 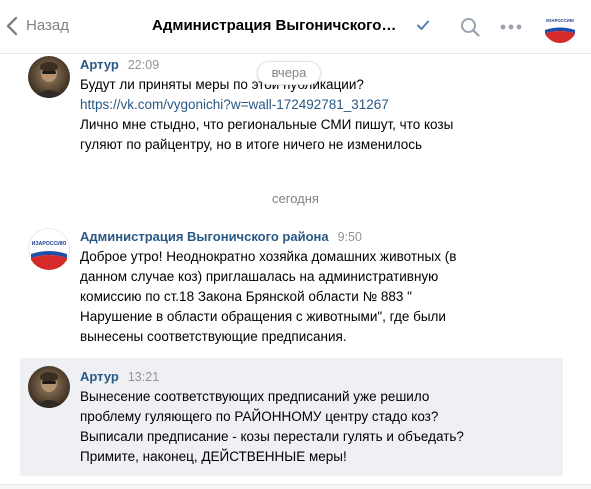 What do you see at coordinates (143, 65) in the screenshot?
I see `message-time: 22:09` at bounding box center [143, 65].